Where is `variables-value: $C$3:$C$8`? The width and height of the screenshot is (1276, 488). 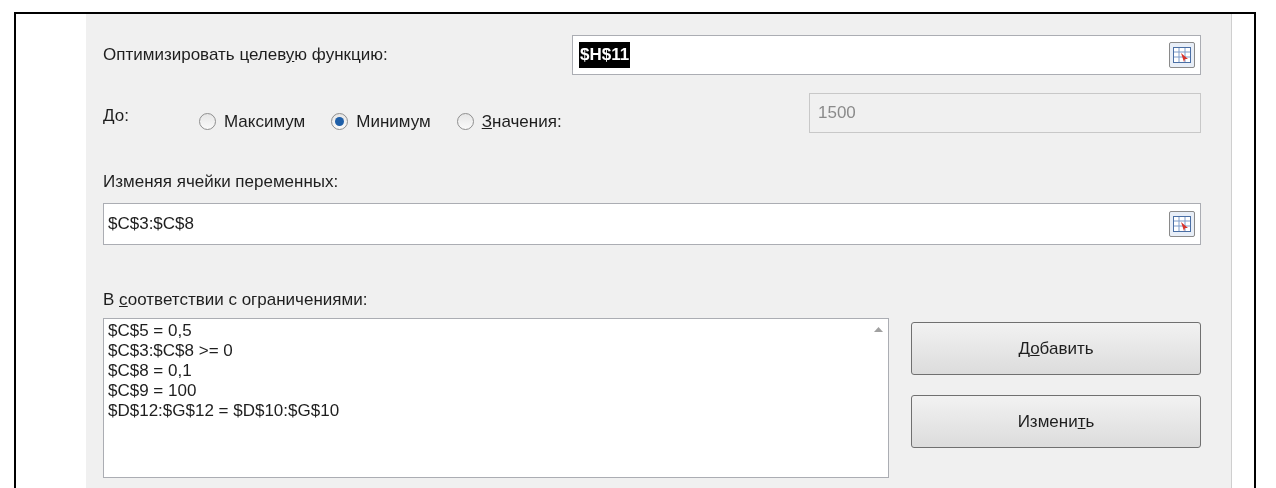
variables-value: $C$3:$C$8 is located at coordinates (151, 223).